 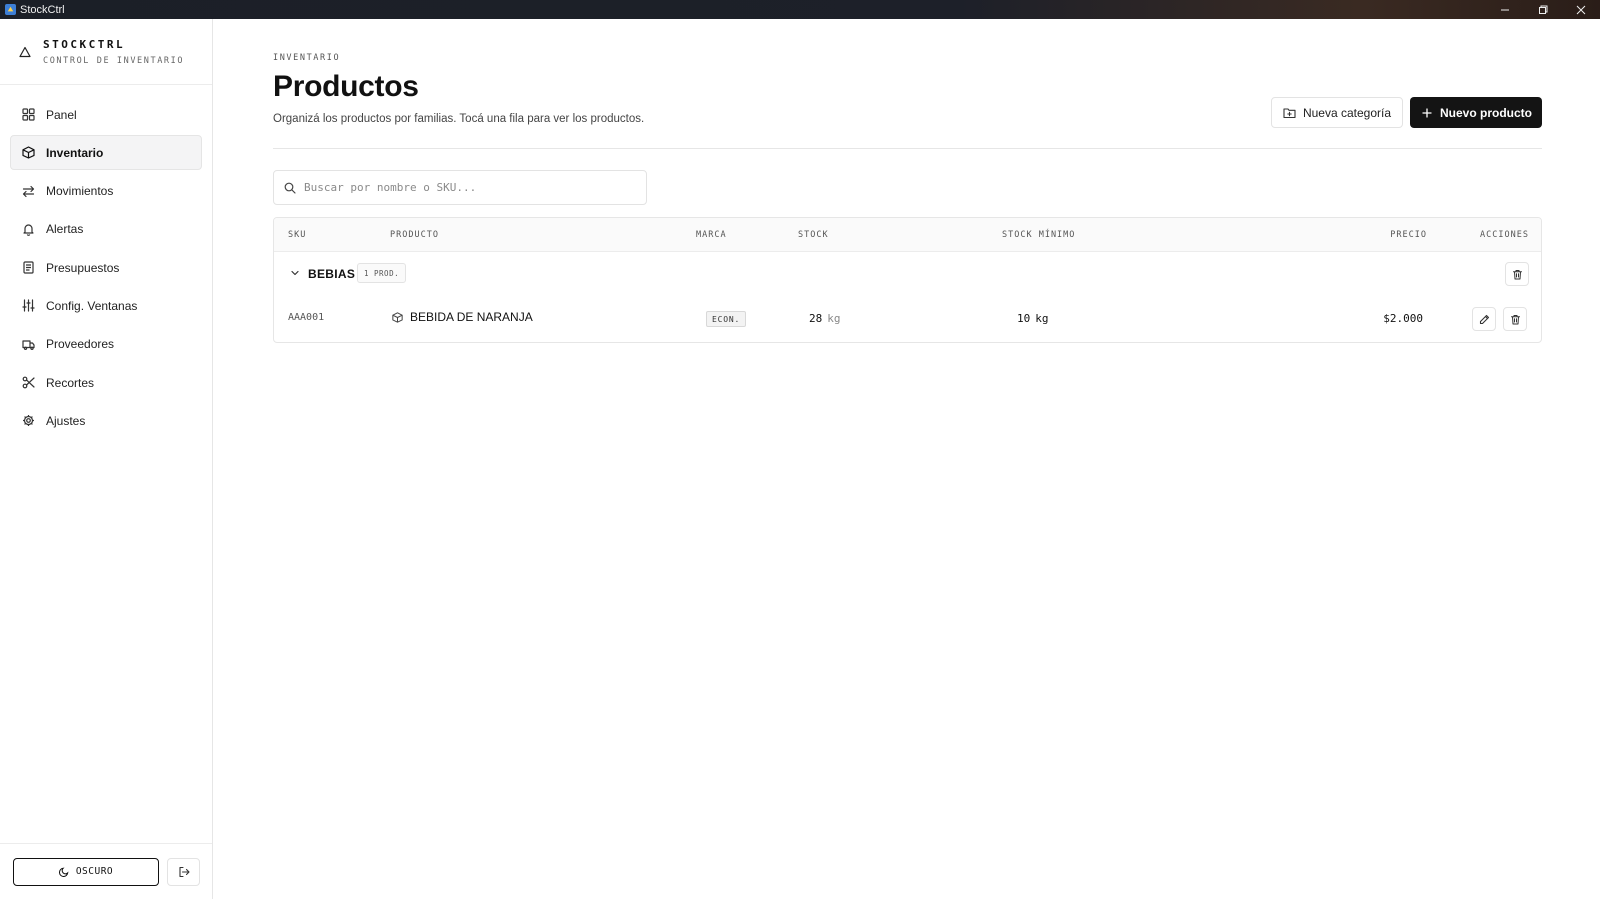 I want to click on folder-plus-icon, so click(x=1289, y=113).